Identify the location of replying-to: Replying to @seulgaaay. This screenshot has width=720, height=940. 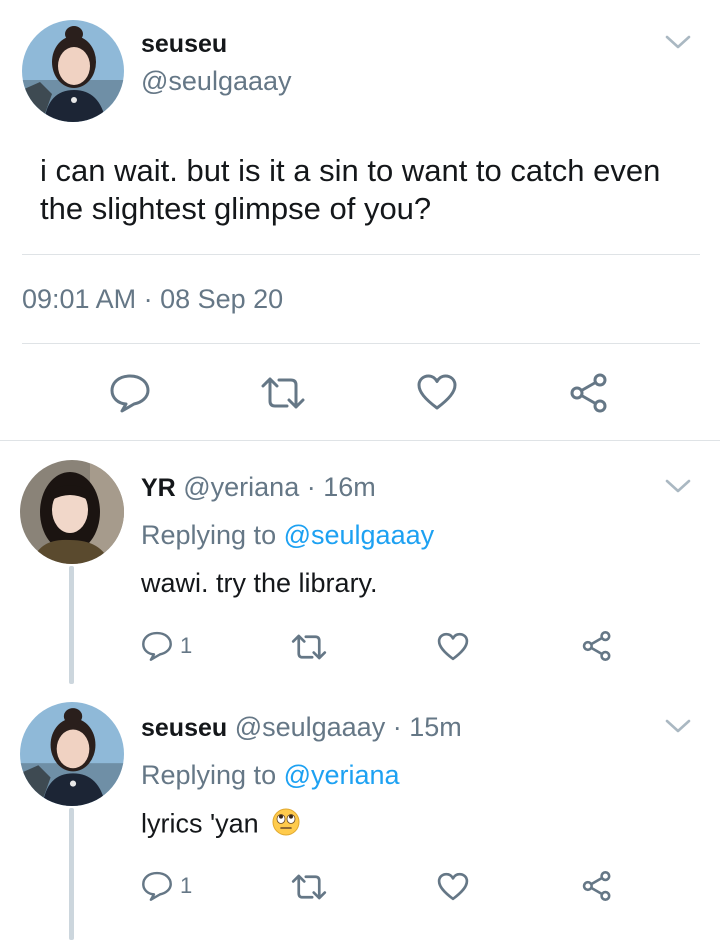
(287, 535).